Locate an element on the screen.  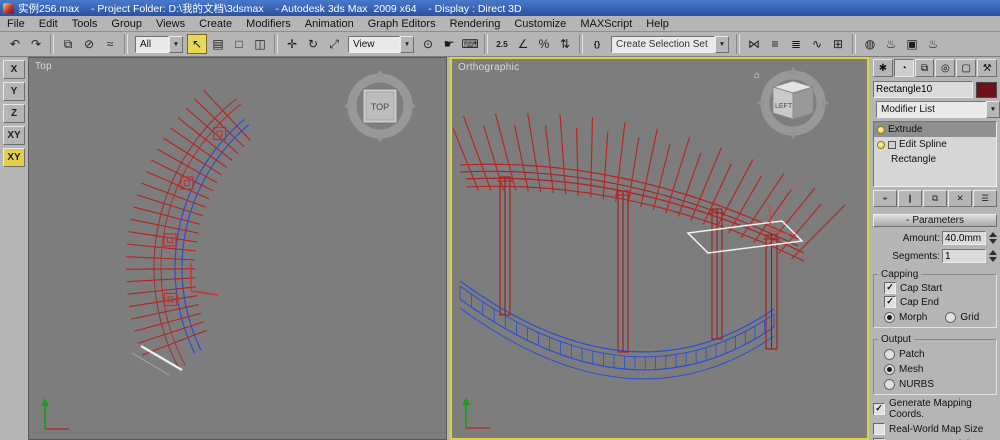
select-and-manipulate-button: ☛ is located at coordinates (449, 44).